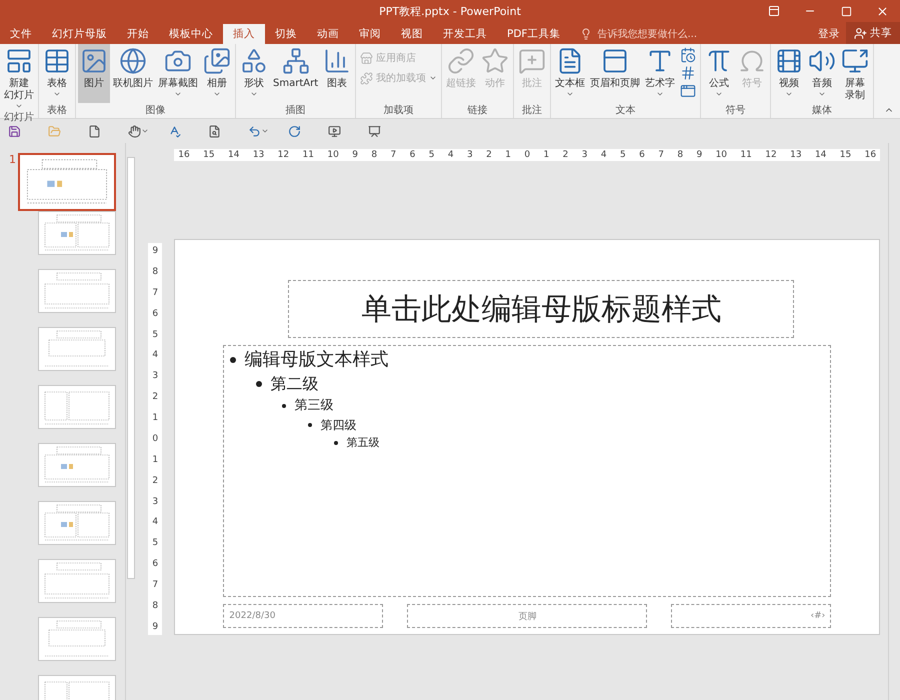 The image size is (900, 700). Describe the element at coordinates (719, 73) in the screenshot. I see `ribbon-button: 公式` at that location.